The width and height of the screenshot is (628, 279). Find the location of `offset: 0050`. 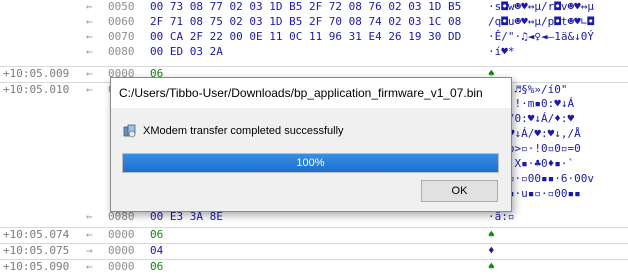

offset: 0050 is located at coordinates (121, 6).